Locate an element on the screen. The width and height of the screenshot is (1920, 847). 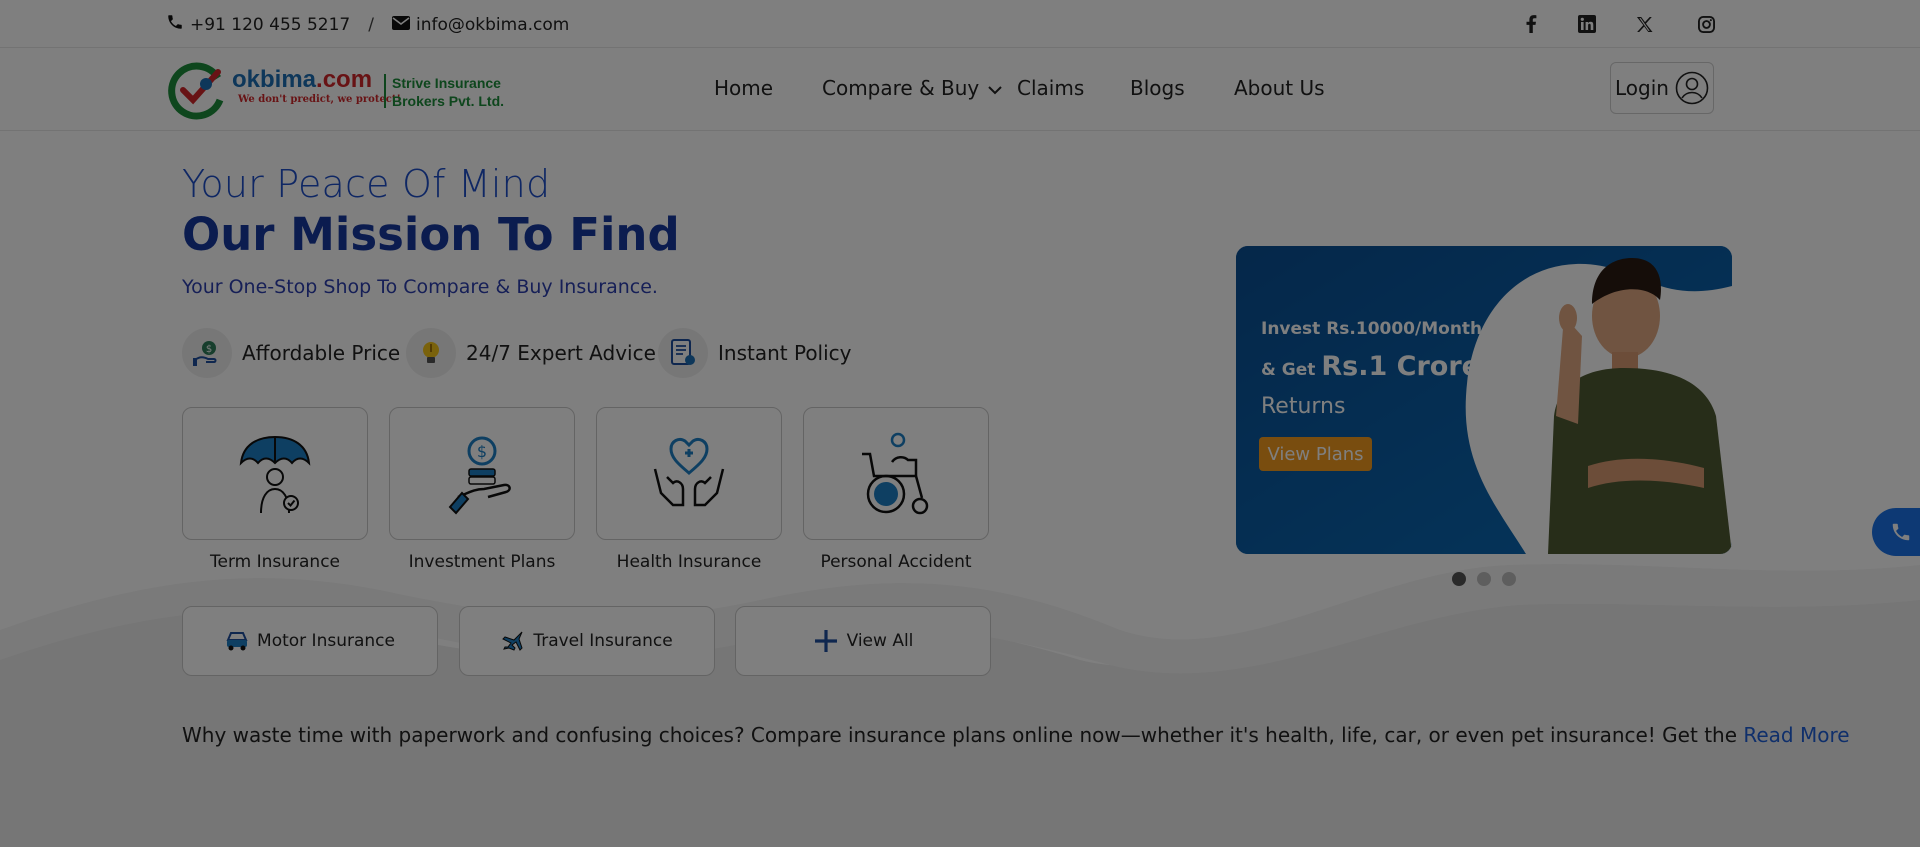
travel-insurance-button: Travel Insurance is located at coordinates (587, 641).